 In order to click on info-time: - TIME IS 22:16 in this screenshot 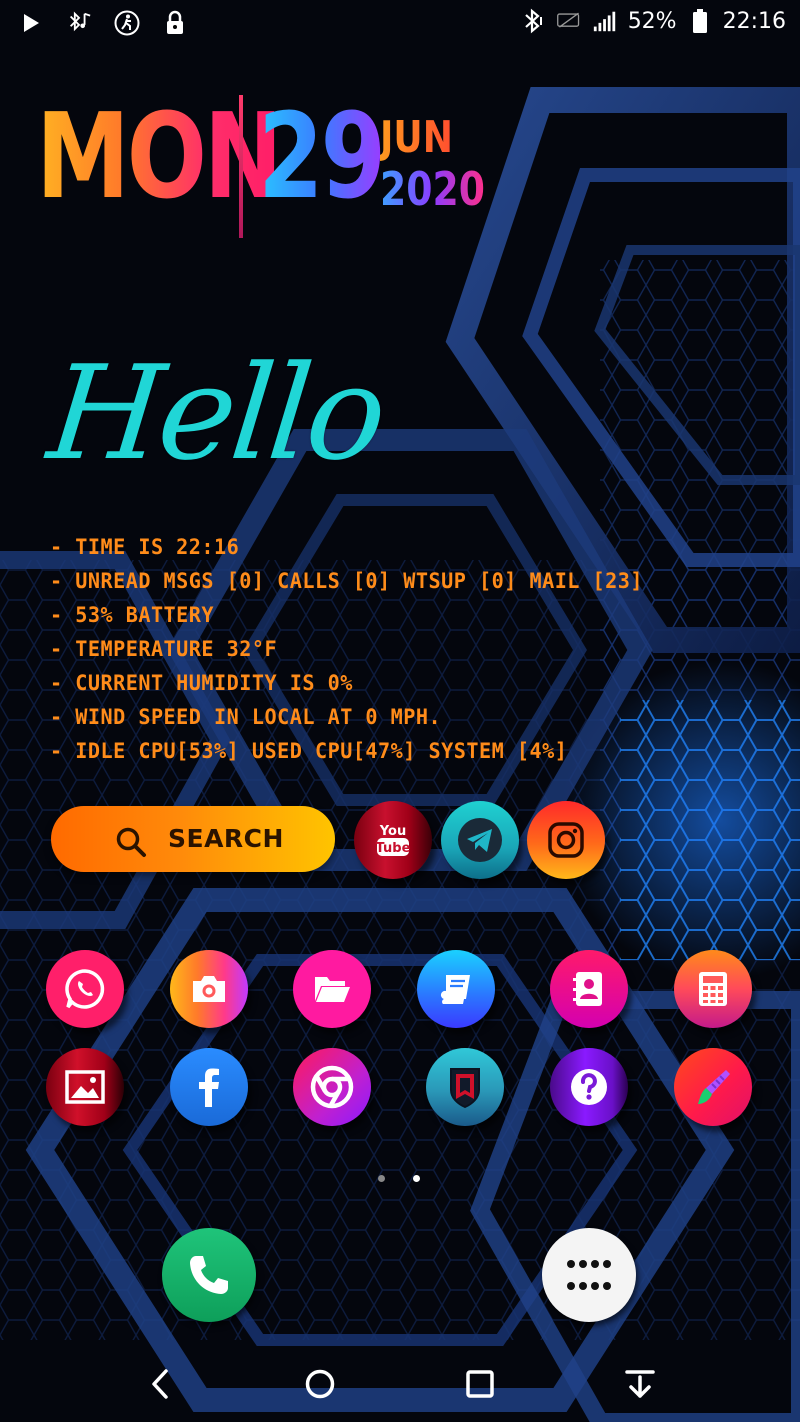, I will do `click(145, 547)`.